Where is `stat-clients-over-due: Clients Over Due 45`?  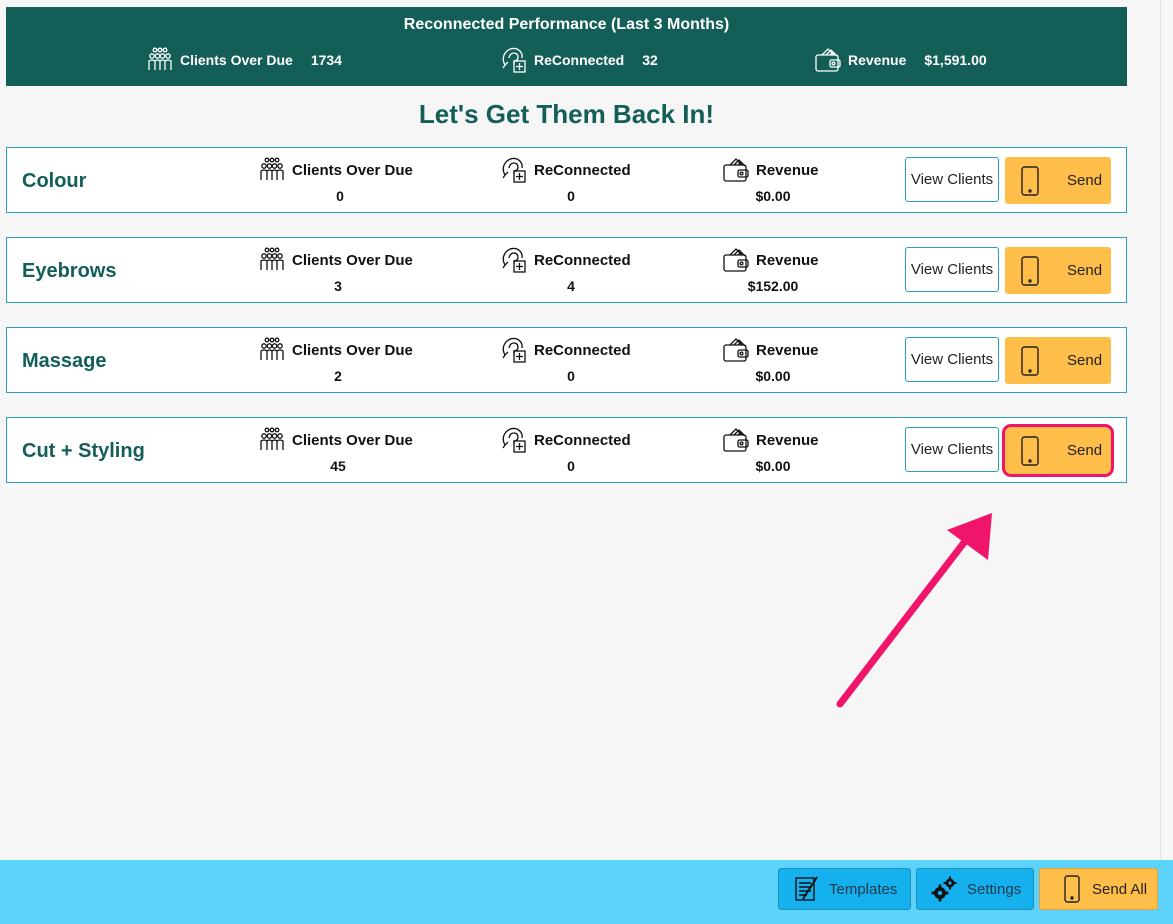
stat-clients-over-due: Clients Over Due 45 is located at coordinates (335, 450).